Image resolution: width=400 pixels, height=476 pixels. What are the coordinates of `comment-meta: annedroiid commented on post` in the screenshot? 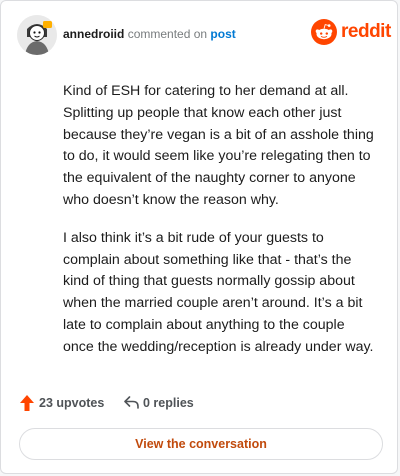 It's located at (149, 34).